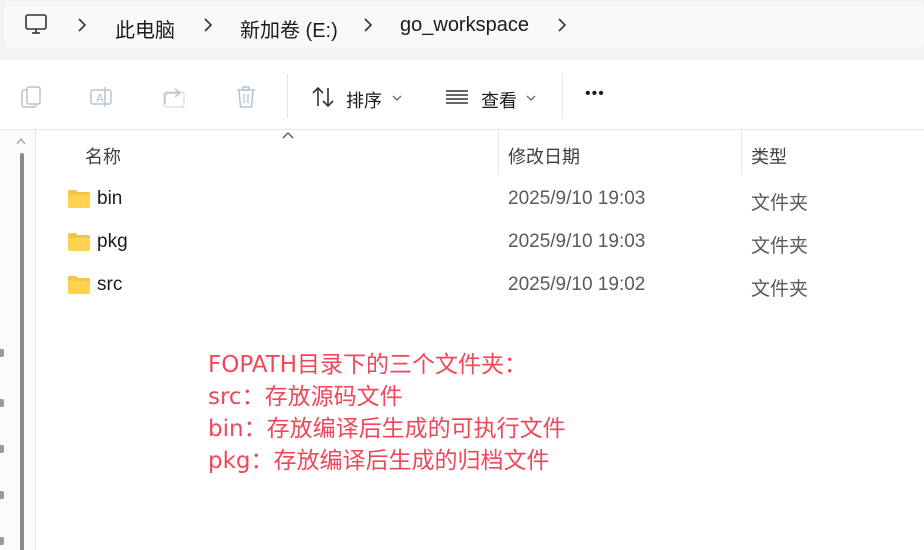  What do you see at coordinates (368, 365) in the screenshot?
I see `annotation-line: FOPATH目录下的三个文件夹：` at bounding box center [368, 365].